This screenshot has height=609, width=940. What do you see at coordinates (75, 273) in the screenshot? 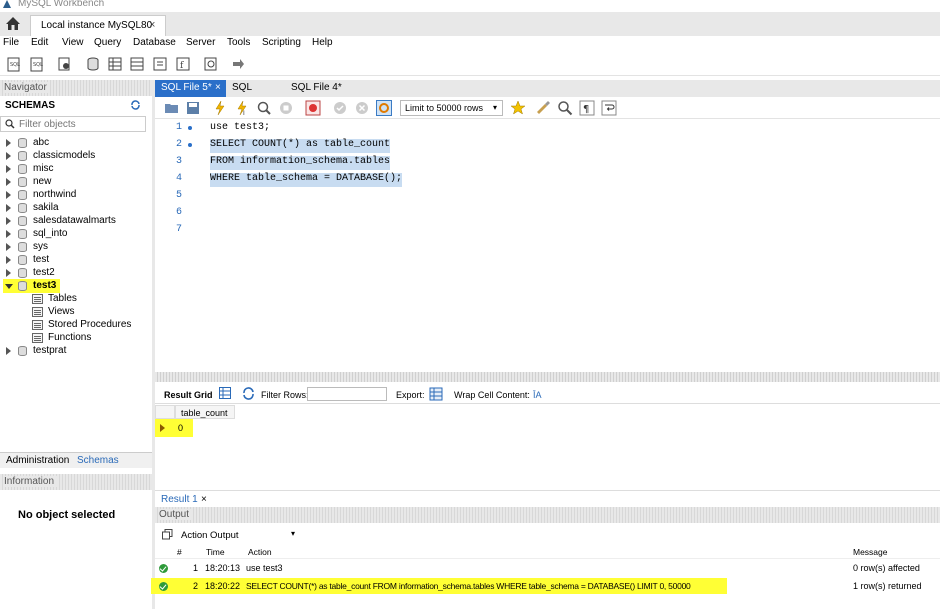
I see `schema-item-test2: test2` at bounding box center [75, 273].